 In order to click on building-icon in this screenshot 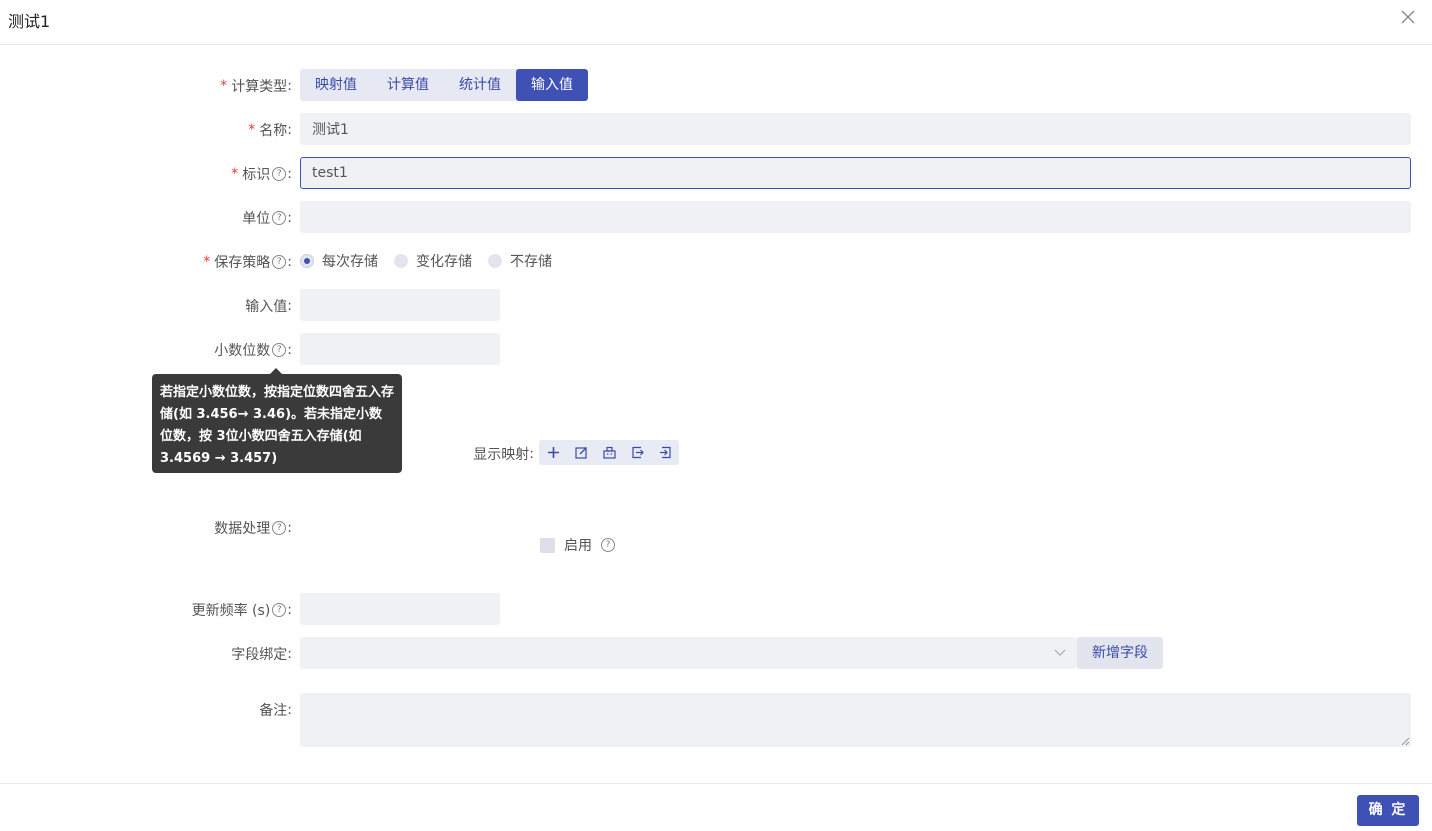, I will do `click(609, 452)`.